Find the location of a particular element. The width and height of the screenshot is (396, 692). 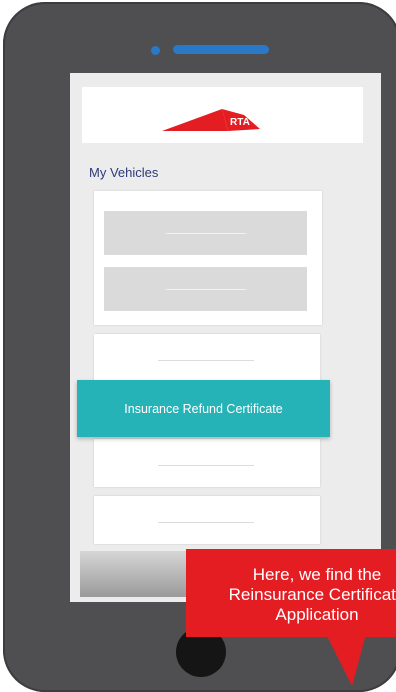

callout-tail is located at coordinates (346, 660).